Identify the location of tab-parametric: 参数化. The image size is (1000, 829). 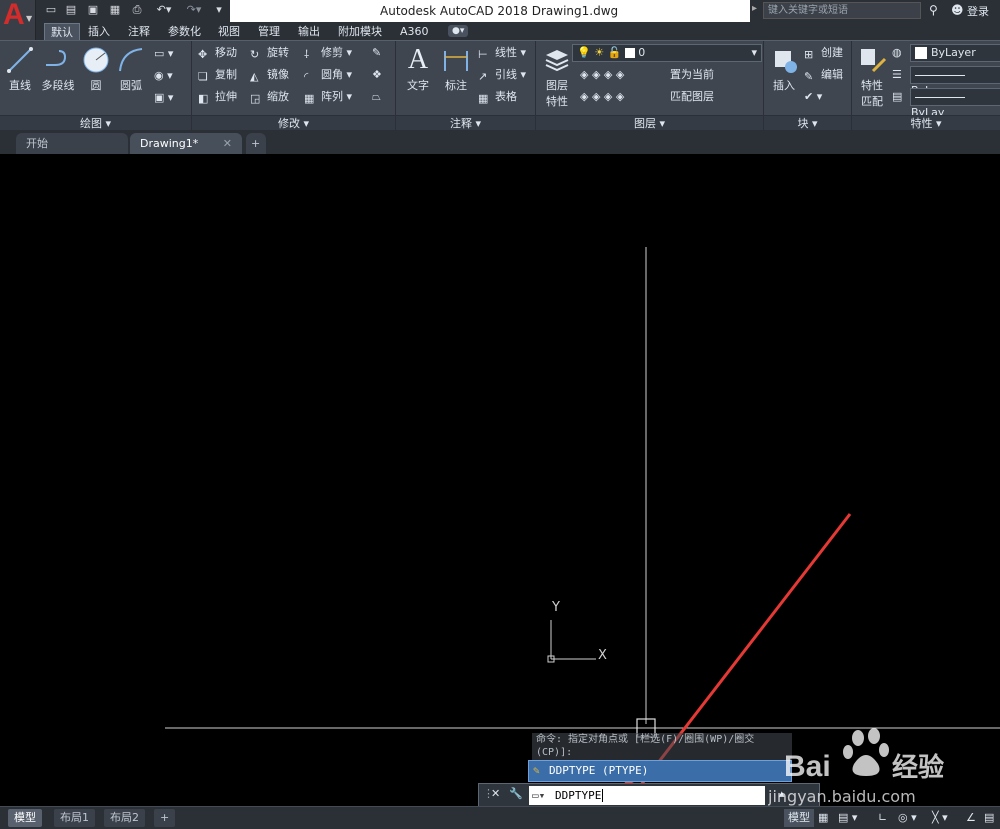
(184, 31).